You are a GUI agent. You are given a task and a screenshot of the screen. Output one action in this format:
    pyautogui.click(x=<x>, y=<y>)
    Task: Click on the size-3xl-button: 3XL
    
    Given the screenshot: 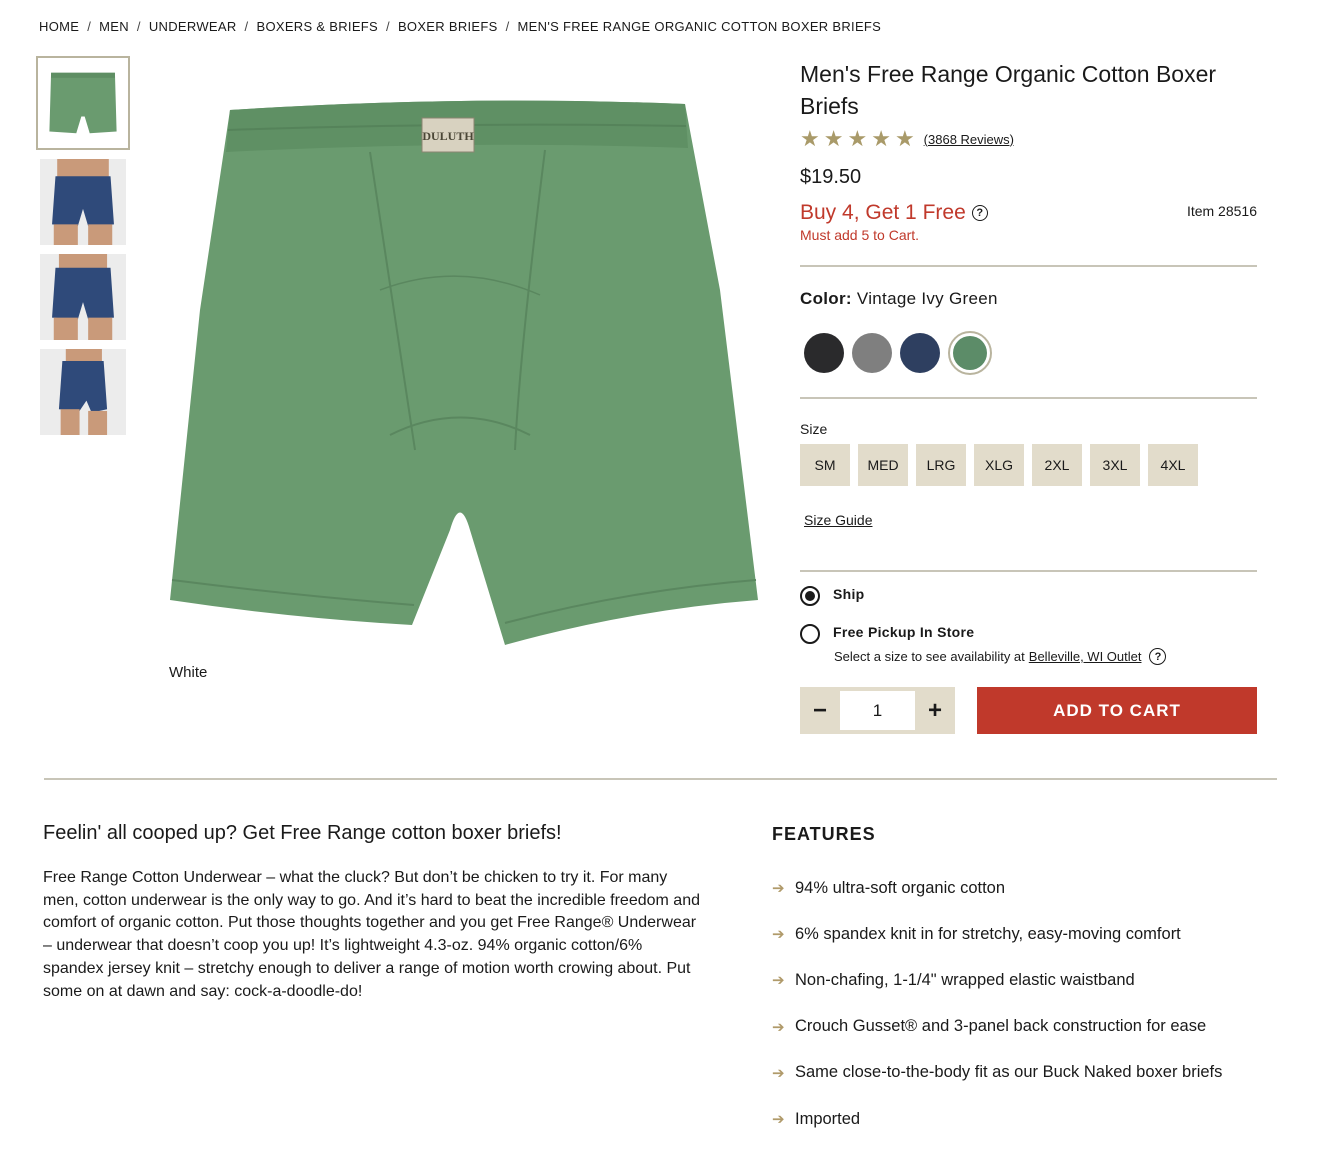 What is the action you would take?
    pyautogui.click(x=1115, y=465)
    